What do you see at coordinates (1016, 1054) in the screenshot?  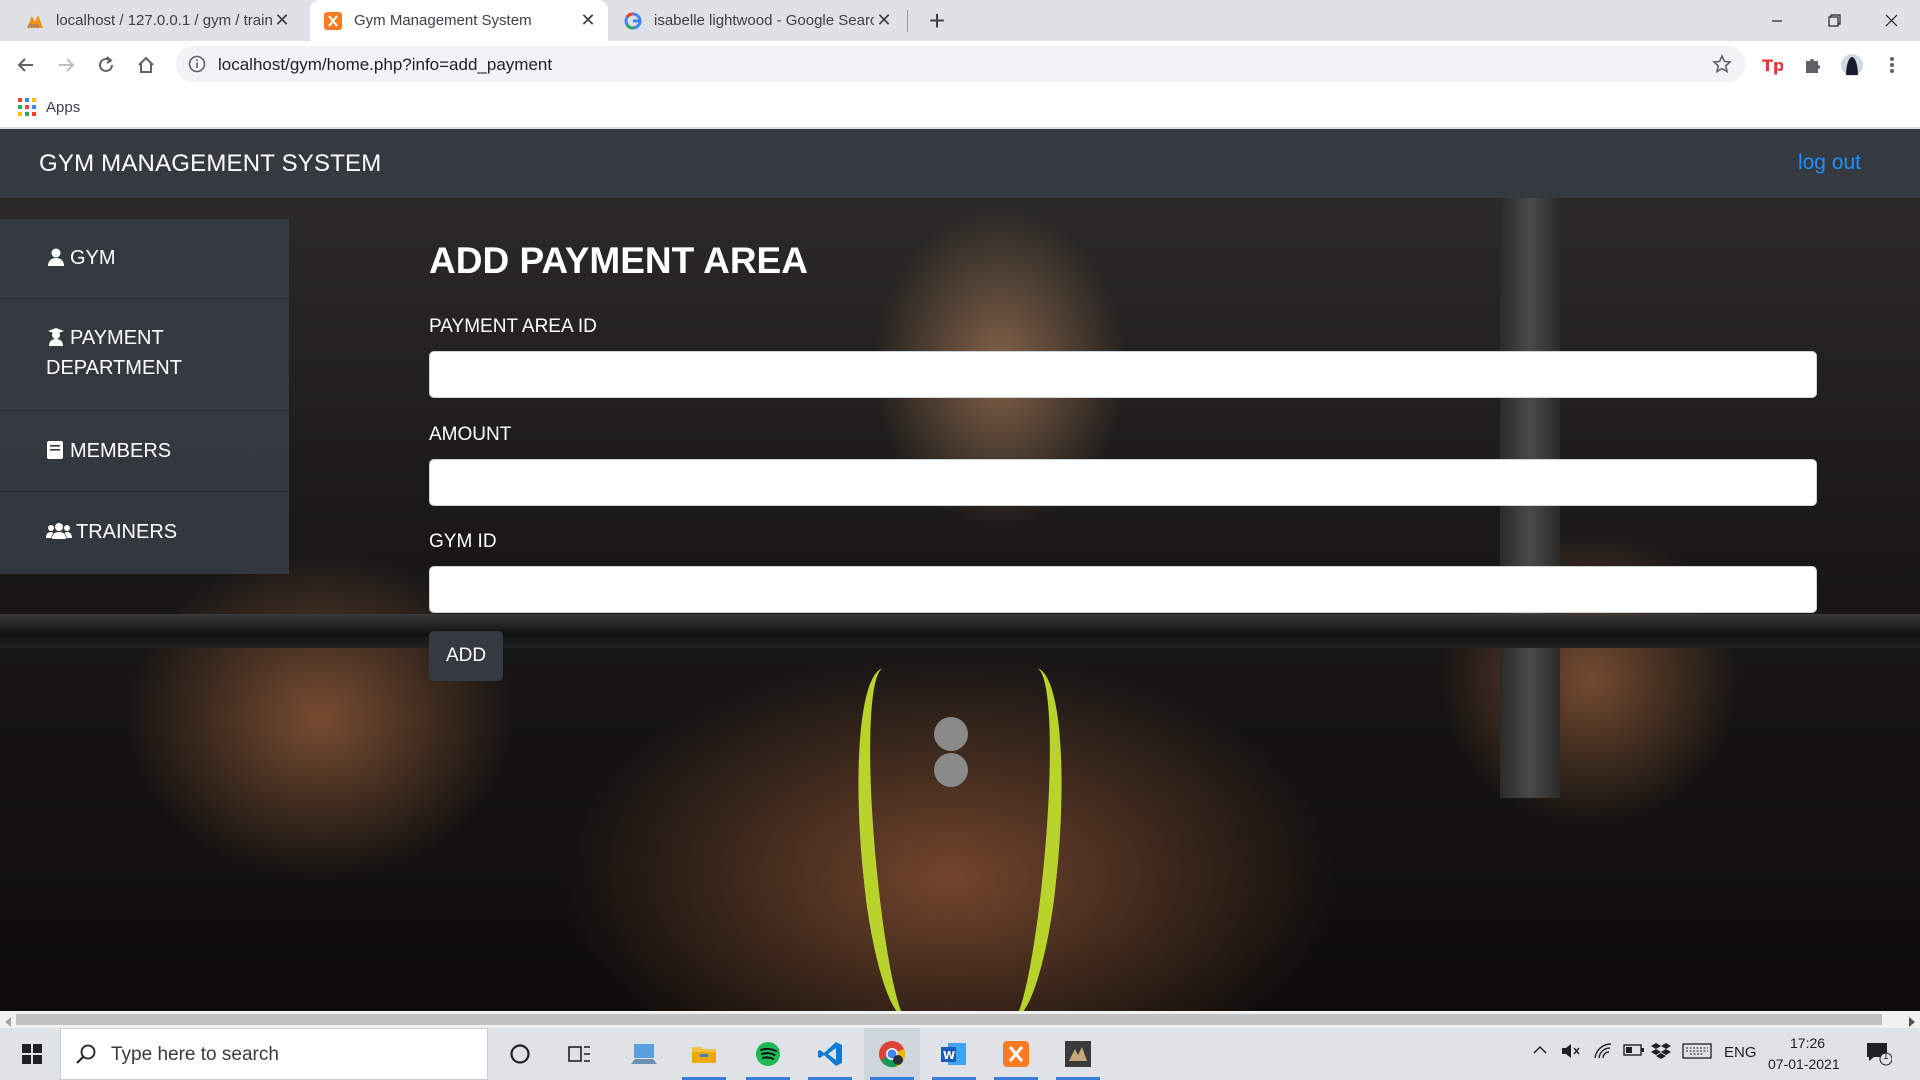 I see `xampp-taskbar-icon` at bounding box center [1016, 1054].